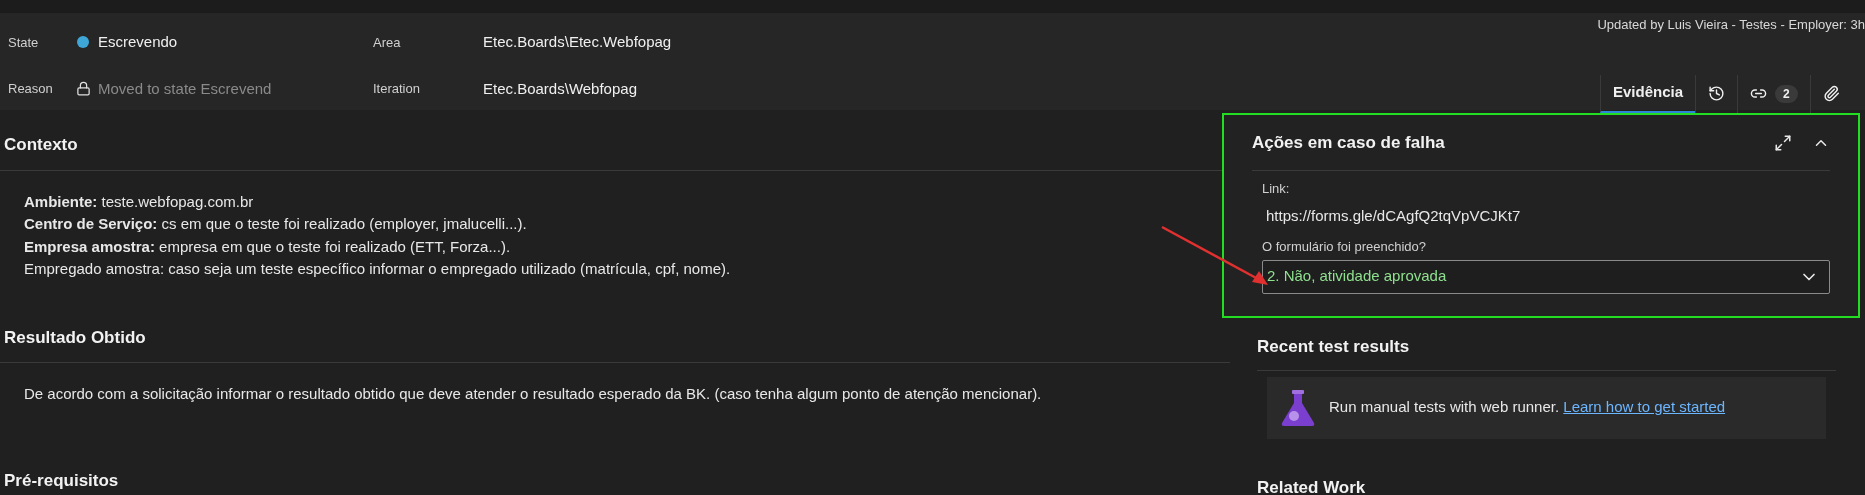  What do you see at coordinates (1831, 93) in the screenshot?
I see `attachment-icon` at bounding box center [1831, 93].